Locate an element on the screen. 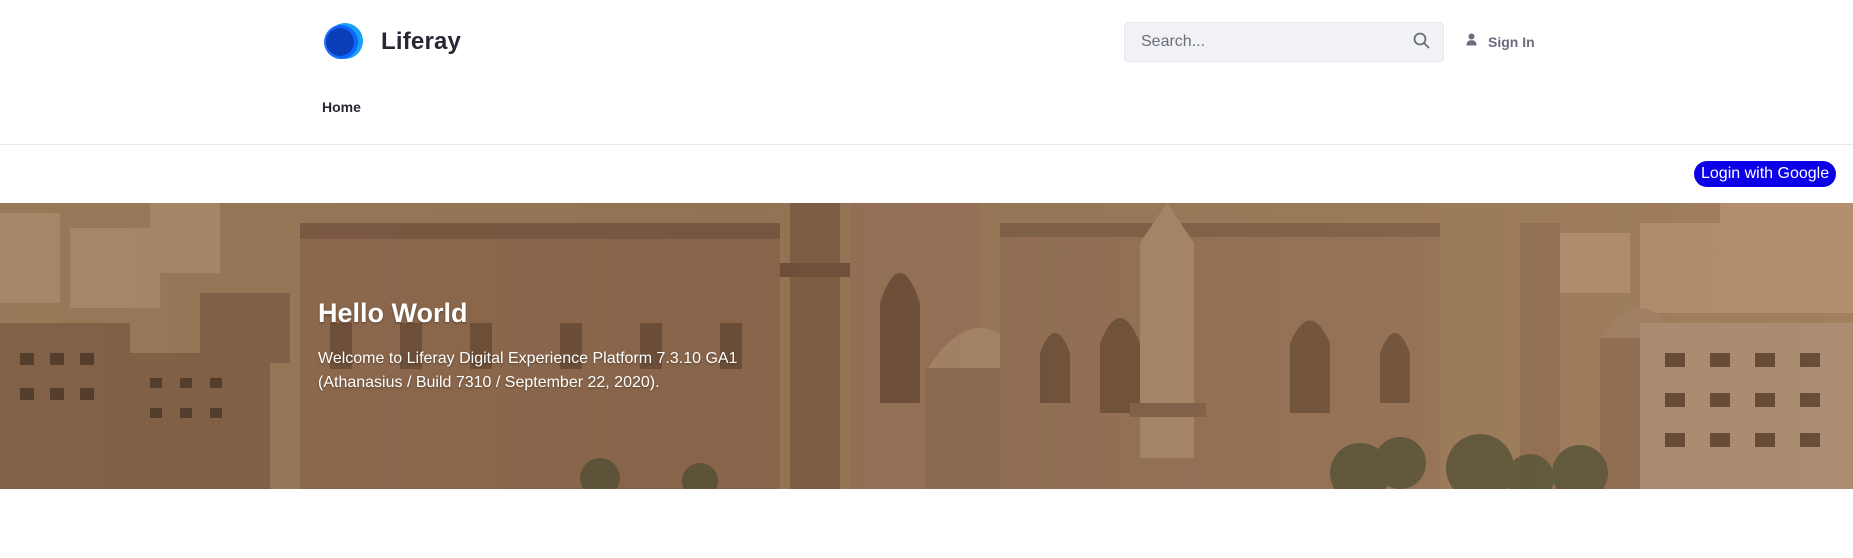 Image resolution: width=1853 pixels, height=558 pixels. search-input is located at coordinates (1262, 42).